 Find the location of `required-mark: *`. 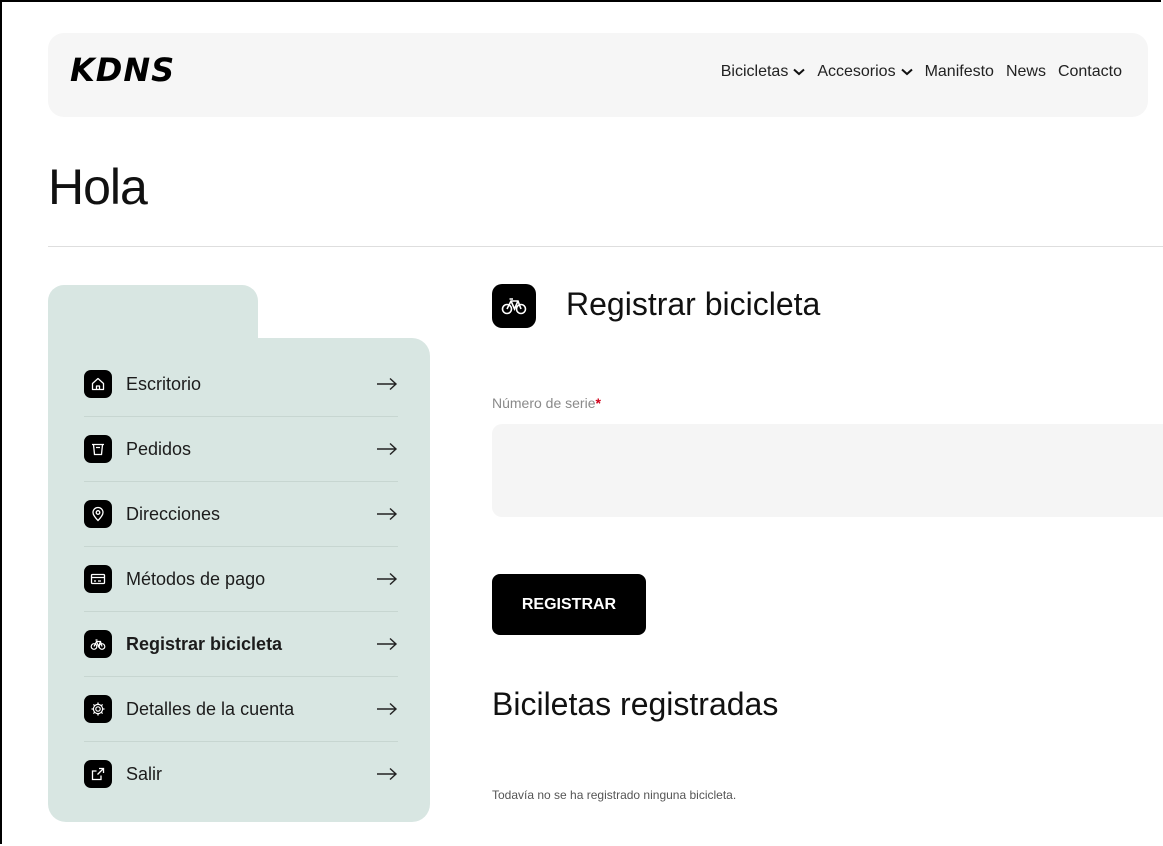

required-mark: * is located at coordinates (598, 403).